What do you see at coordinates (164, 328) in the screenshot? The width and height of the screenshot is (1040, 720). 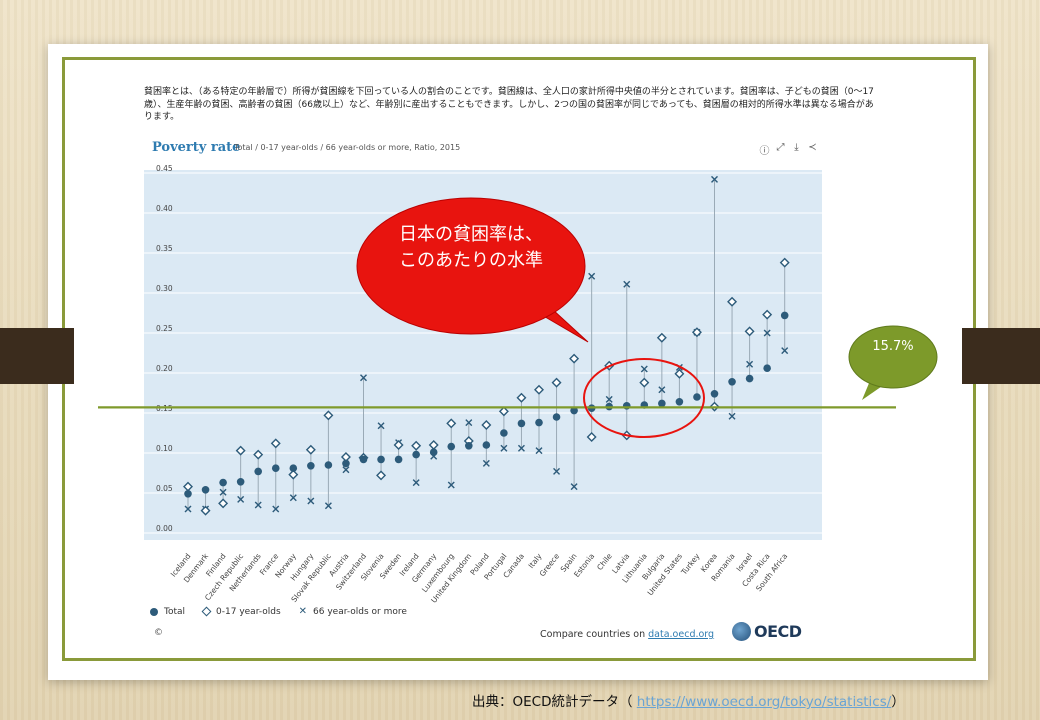 I see `y-tick-label: 0.25` at bounding box center [164, 328].